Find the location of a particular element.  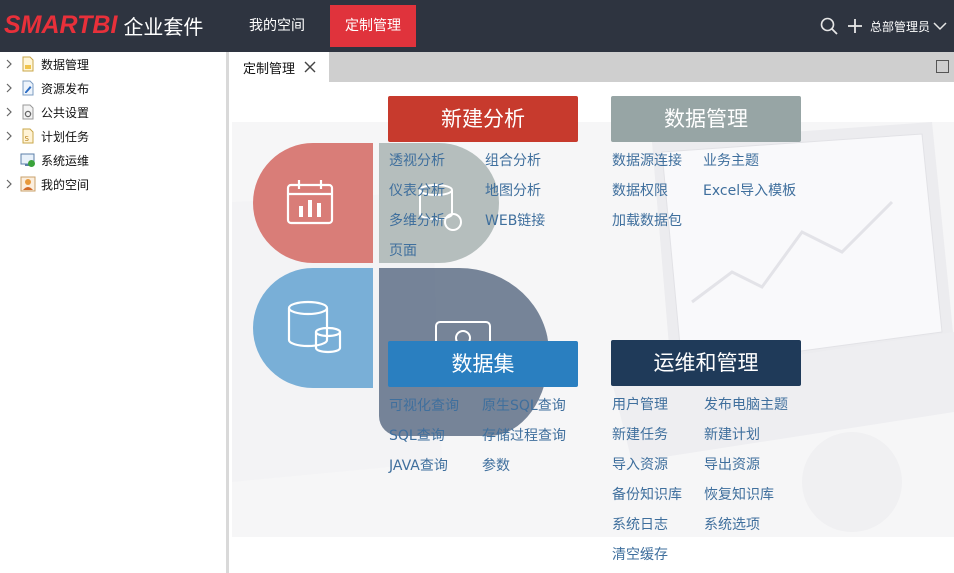

link-datasource-connection: 数据源连接 is located at coordinates (647, 161).